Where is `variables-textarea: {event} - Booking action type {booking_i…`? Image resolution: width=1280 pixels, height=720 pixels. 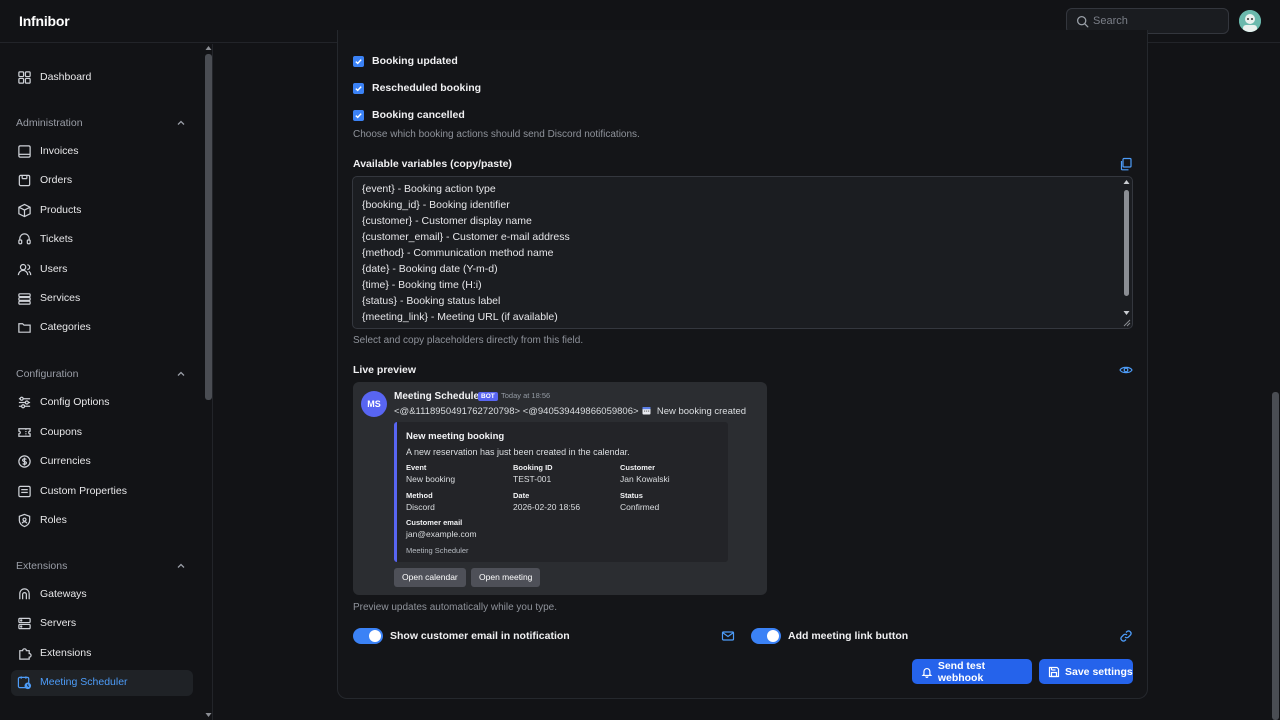 variables-textarea: {event} - Booking action type {booking_i… is located at coordinates (742, 252).